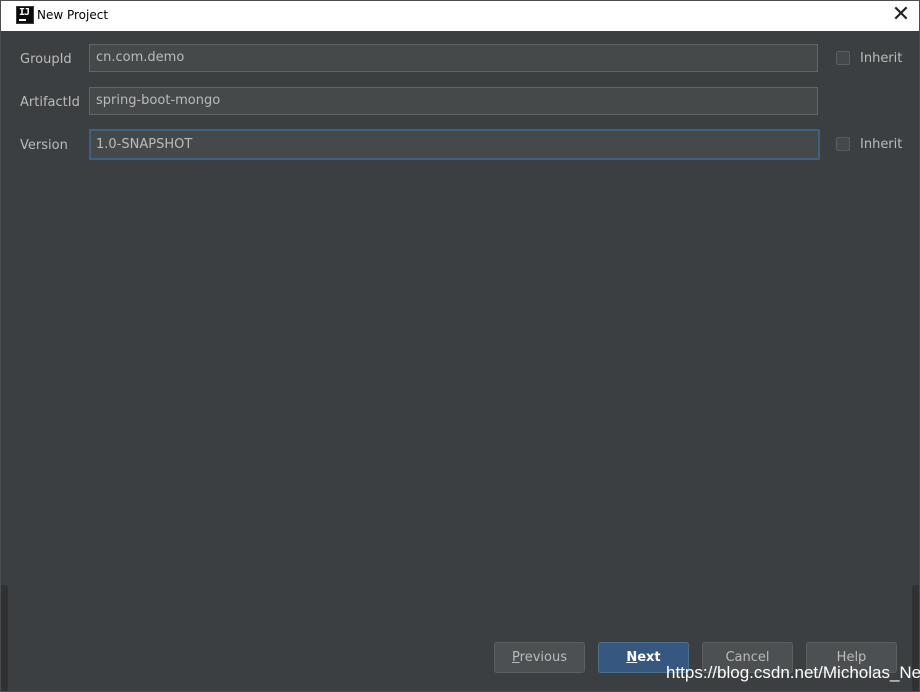  Describe the element at coordinates (793, 672) in the screenshot. I see `watermark-text: https://blog.csdn.net/Micholas_Net` at that location.